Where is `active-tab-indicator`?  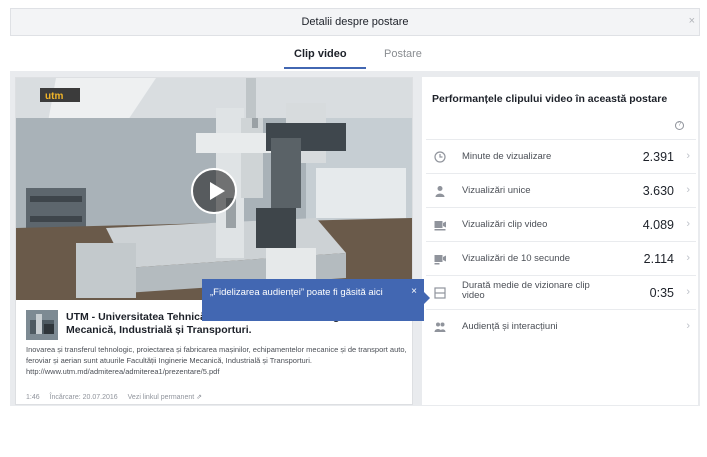 active-tab-indicator is located at coordinates (325, 68).